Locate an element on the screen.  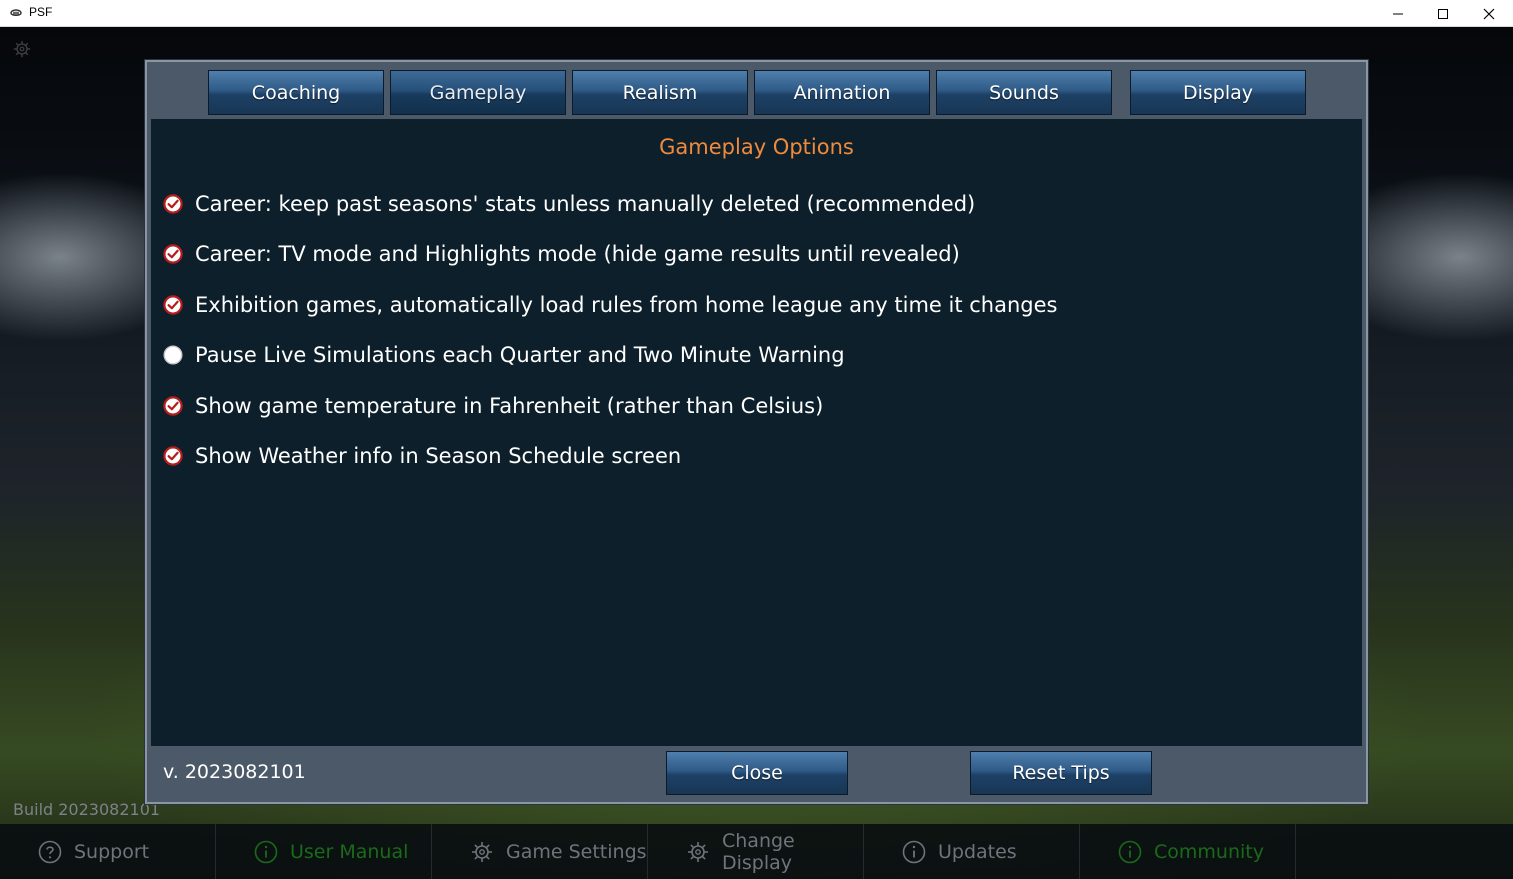
menu-community-label: Community is located at coordinates (1209, 851).